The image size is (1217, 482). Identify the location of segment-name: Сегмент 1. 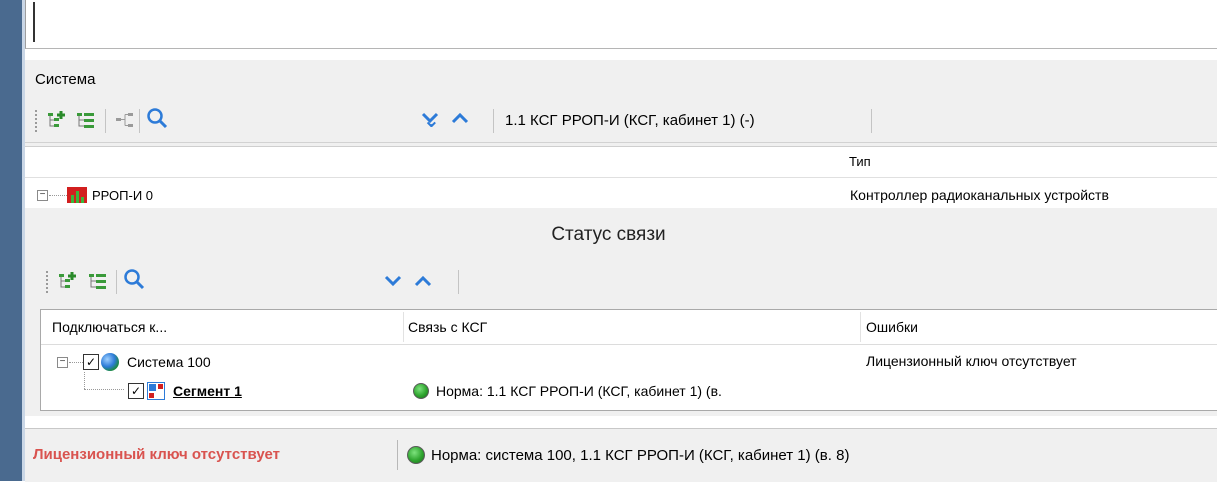
(207, 391).